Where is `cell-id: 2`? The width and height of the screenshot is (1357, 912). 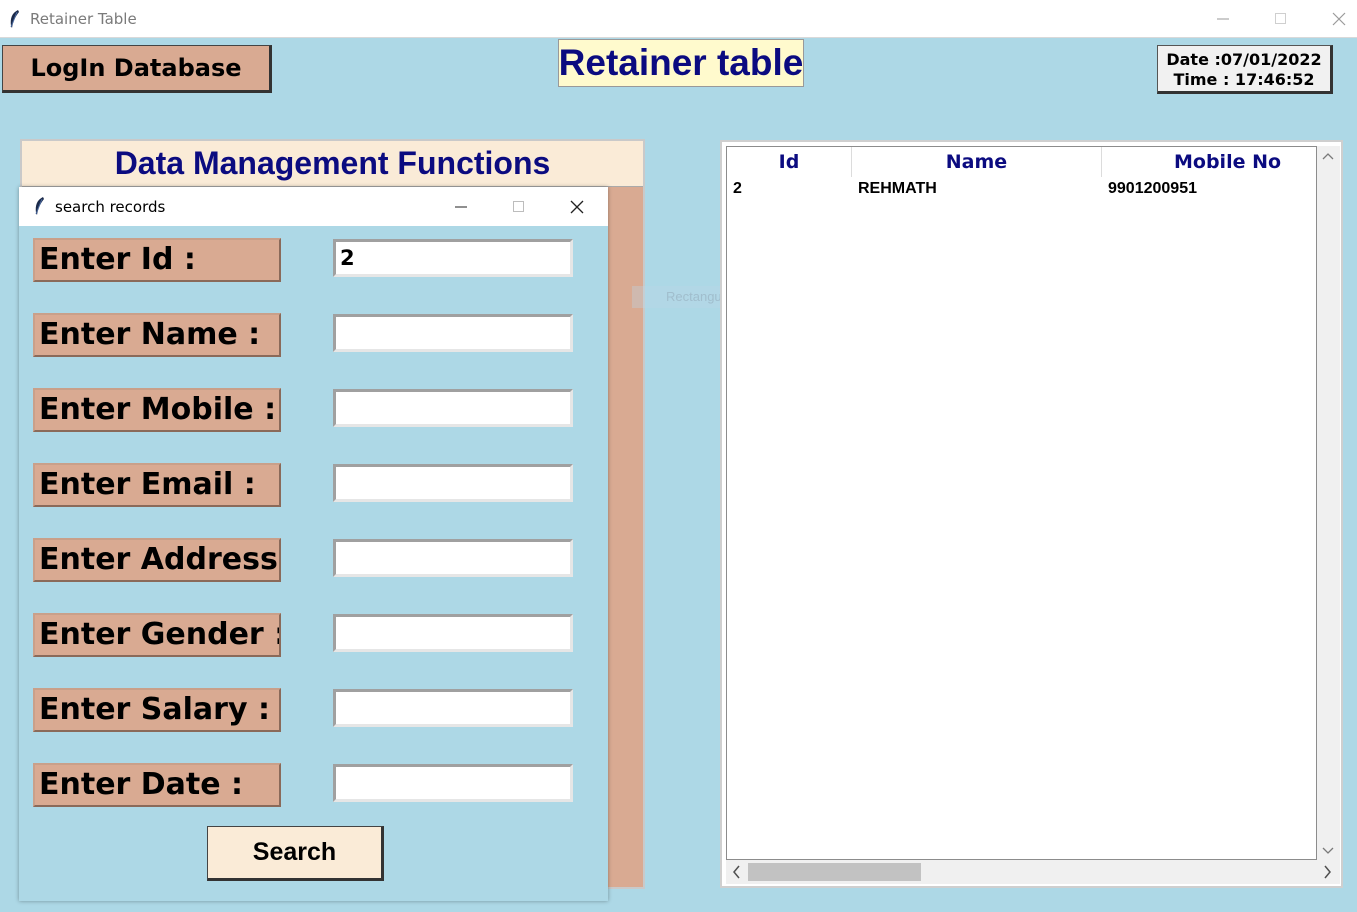
cell-id: 2 is located at coordinates (737, 188).